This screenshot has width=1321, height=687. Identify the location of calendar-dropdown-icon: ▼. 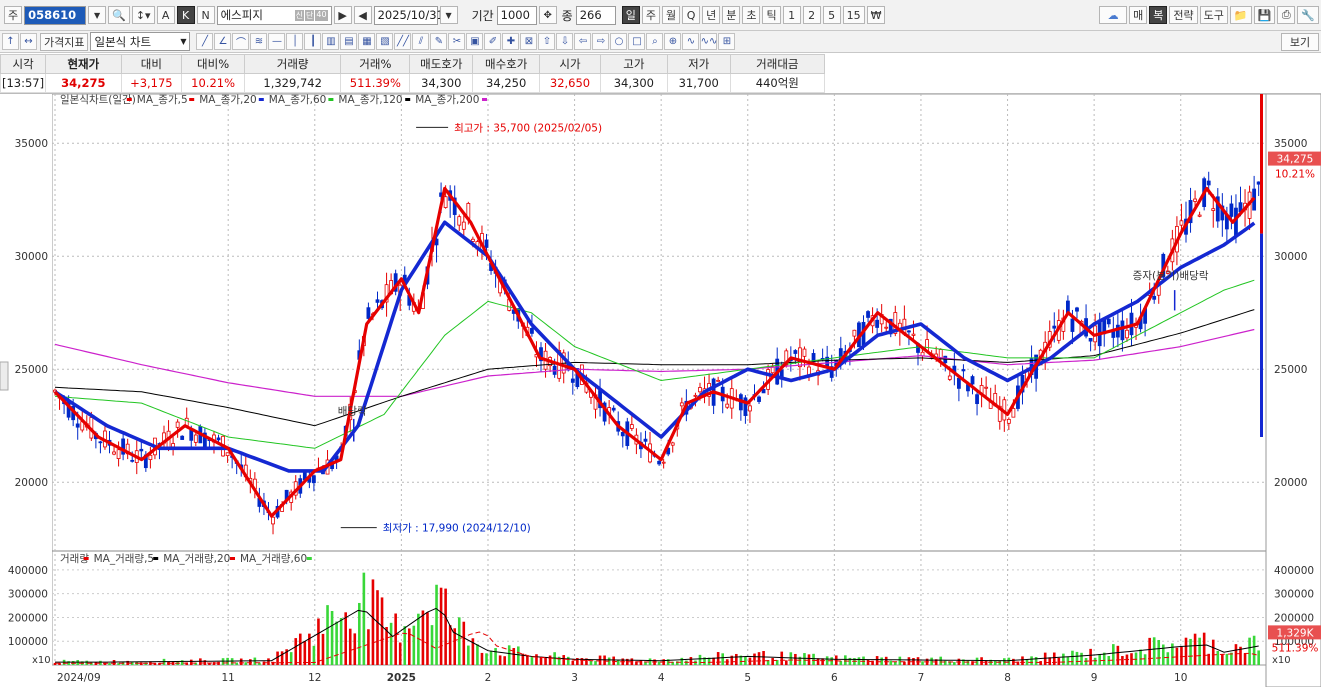
(448, 15).